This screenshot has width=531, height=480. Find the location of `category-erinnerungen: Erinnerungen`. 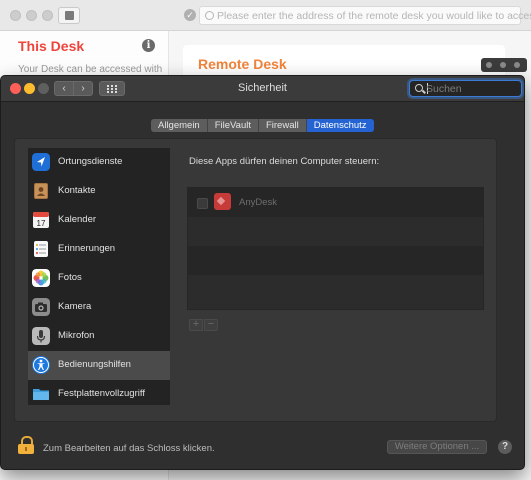

category-erinnerungen: Erinnerungen is located at coordinates (99, 249).